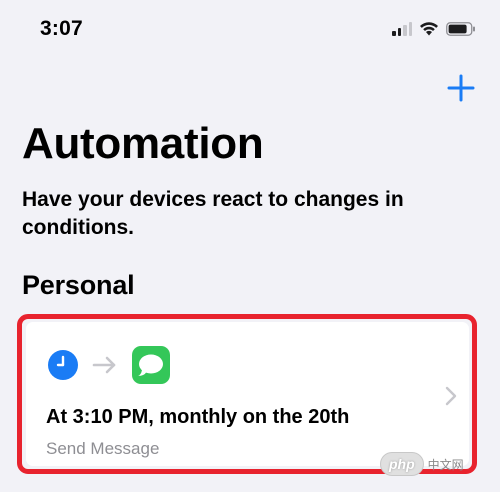 The height and width of the screenshot is (492, 500). Describe the element at coordinates (151, 365) in the screenshot. I see `messages-icon` at that location.